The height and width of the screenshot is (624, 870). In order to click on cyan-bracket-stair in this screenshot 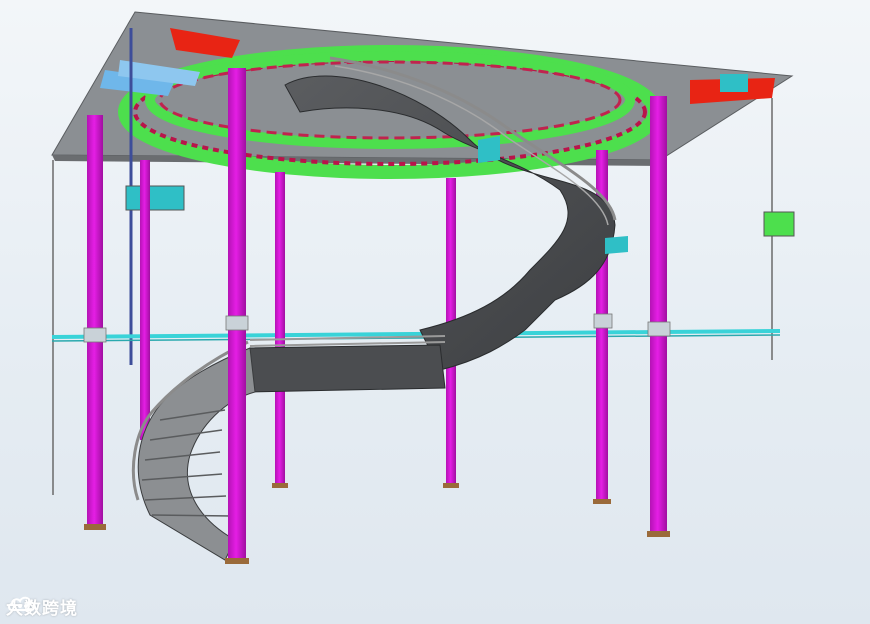, I will do `click(489, 149)`.